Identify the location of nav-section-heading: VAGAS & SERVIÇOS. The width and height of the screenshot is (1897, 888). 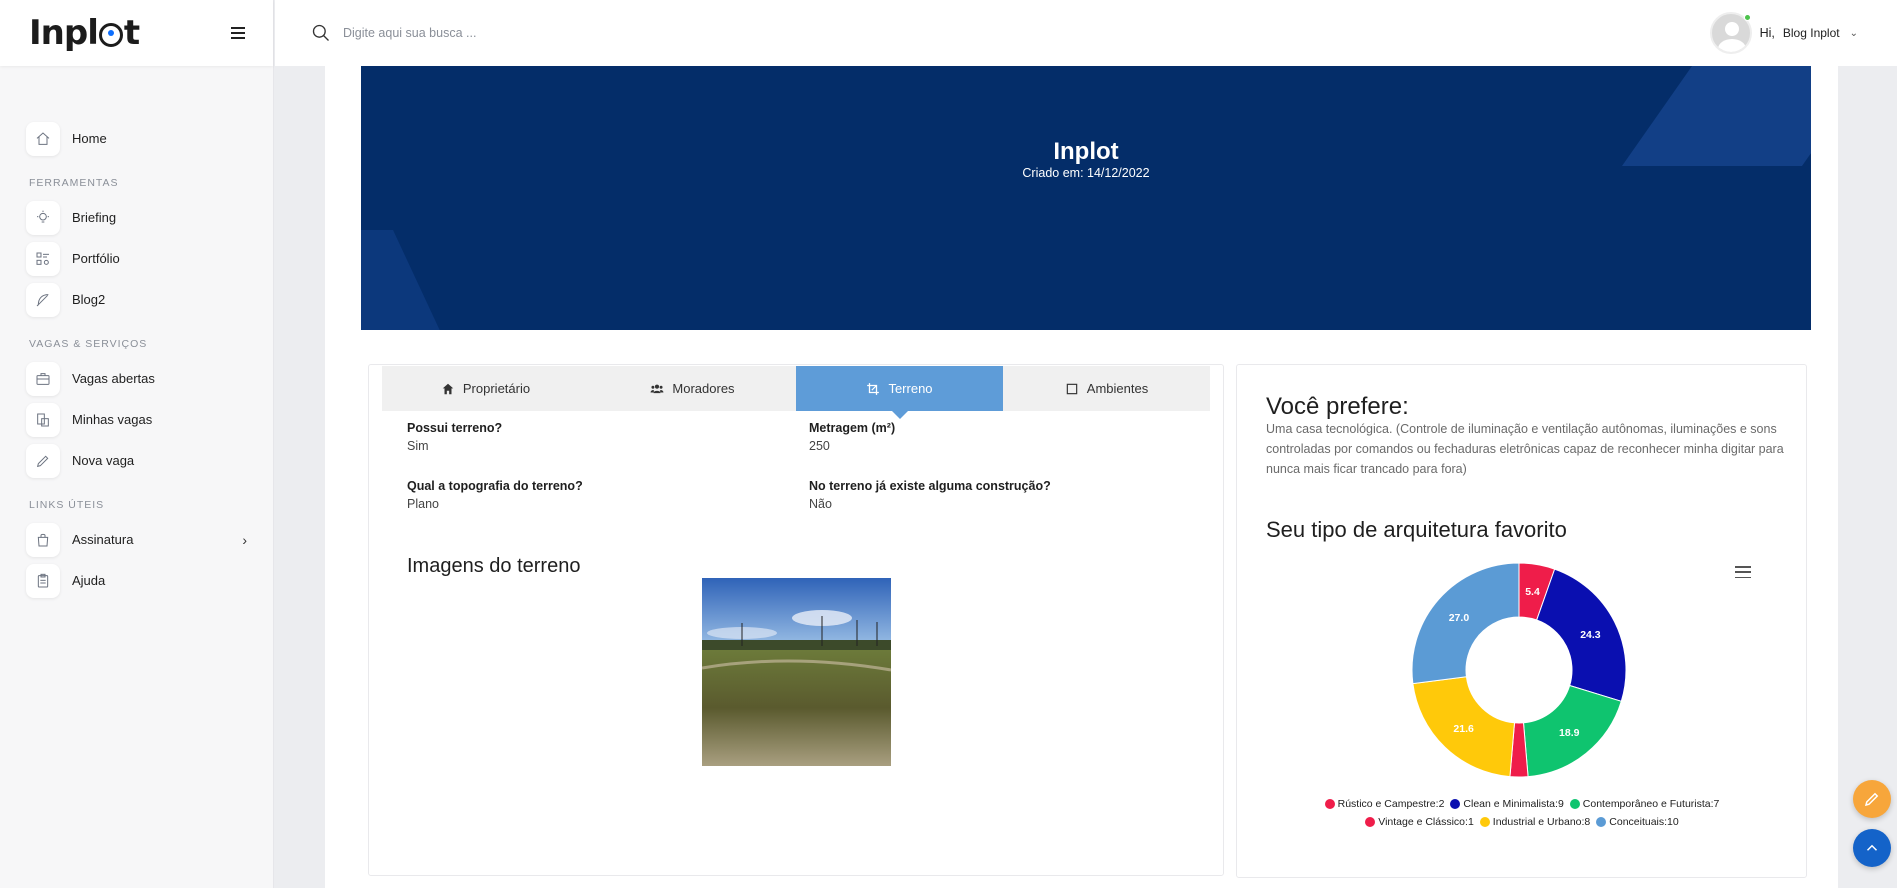
(88, 344).